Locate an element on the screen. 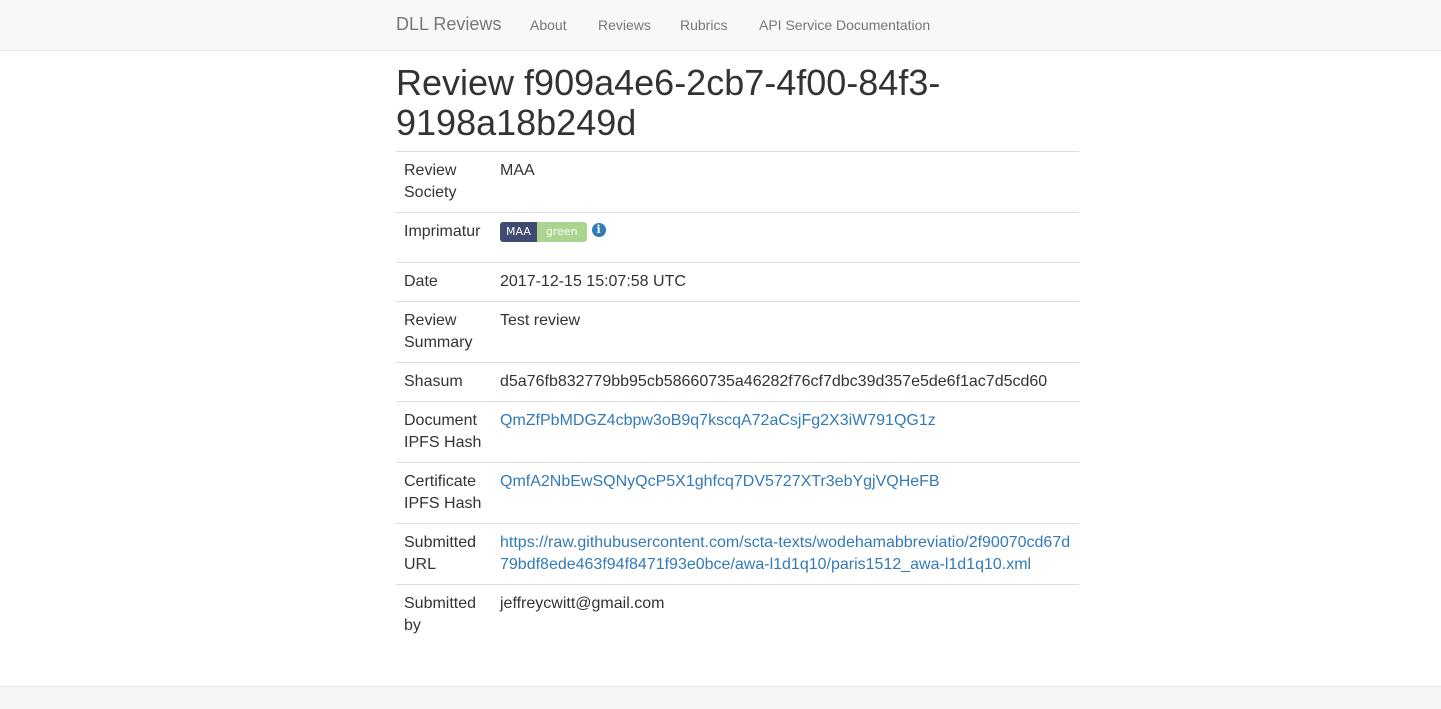  review-society-label: Review Society is located at coordinates (443, 182).